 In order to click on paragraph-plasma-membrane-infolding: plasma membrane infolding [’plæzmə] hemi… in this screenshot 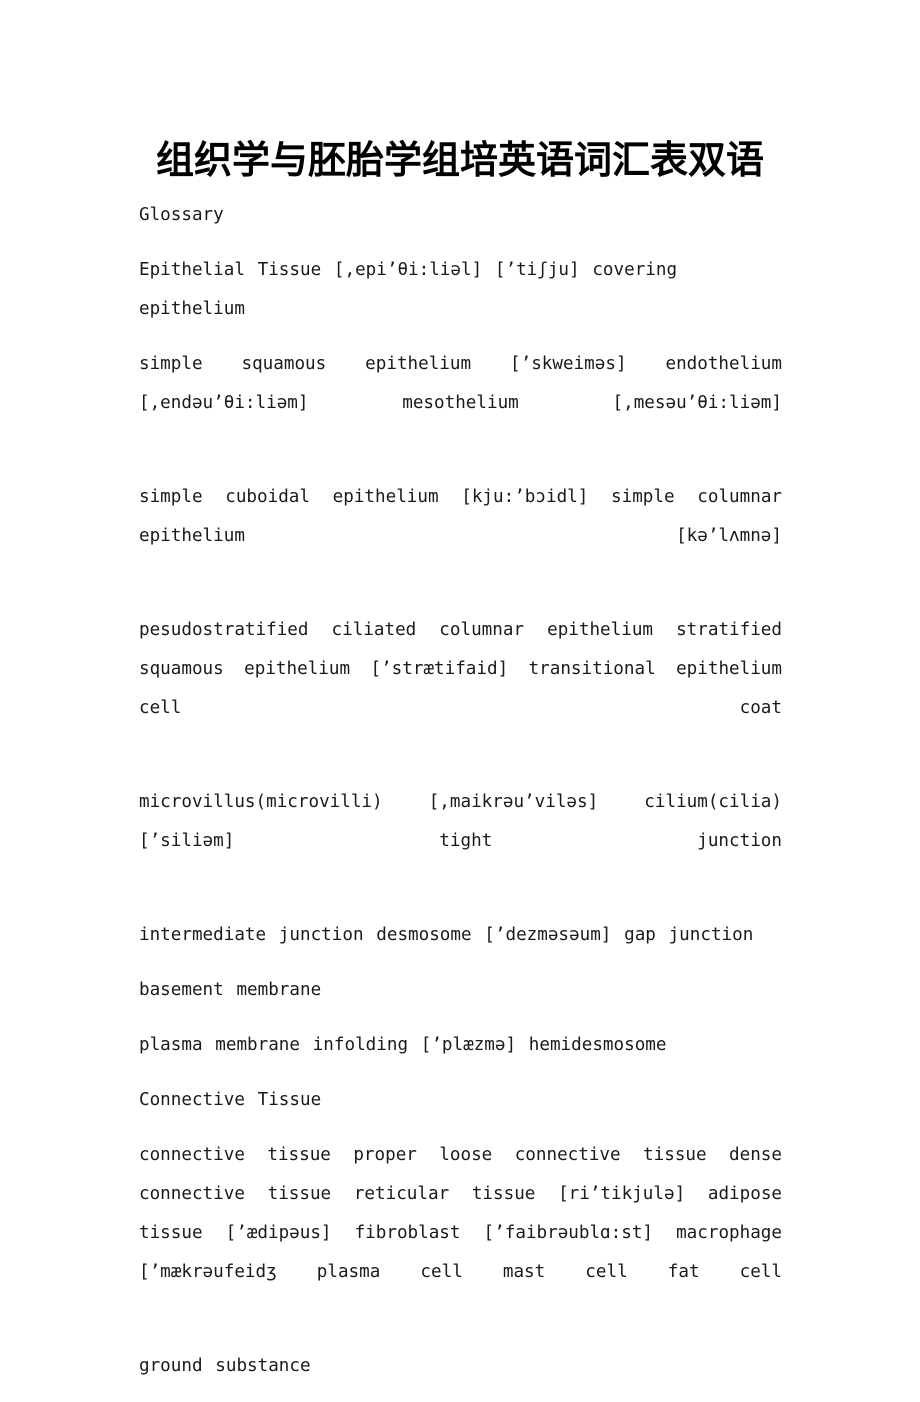, I will do `click(403, 1045)`.